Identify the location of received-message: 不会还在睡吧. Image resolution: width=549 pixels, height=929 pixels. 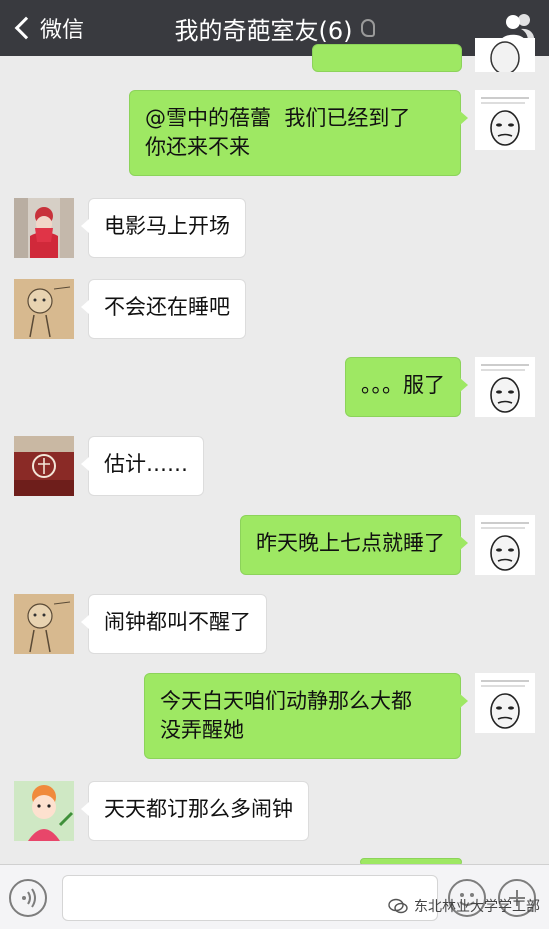
(130, 309).